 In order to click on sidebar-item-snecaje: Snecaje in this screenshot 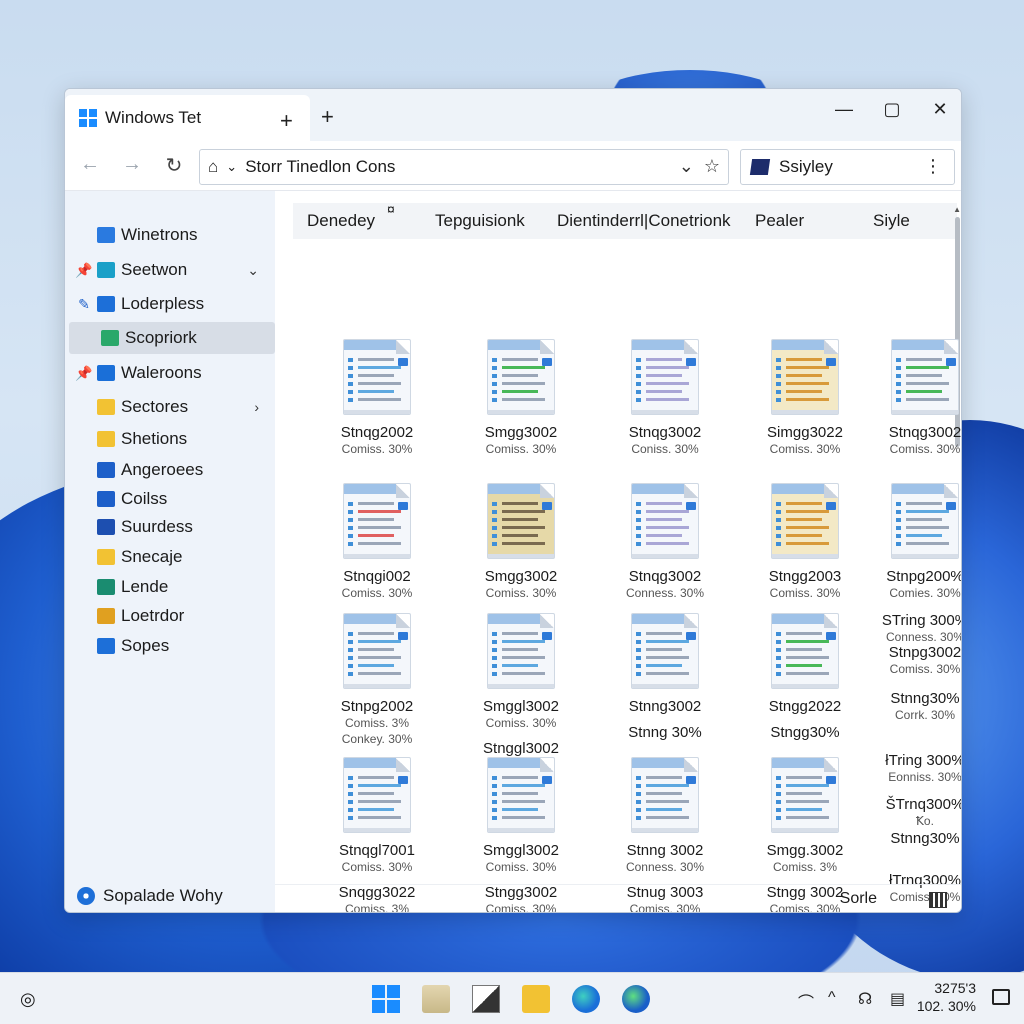, I will do `click(168, 557)`.